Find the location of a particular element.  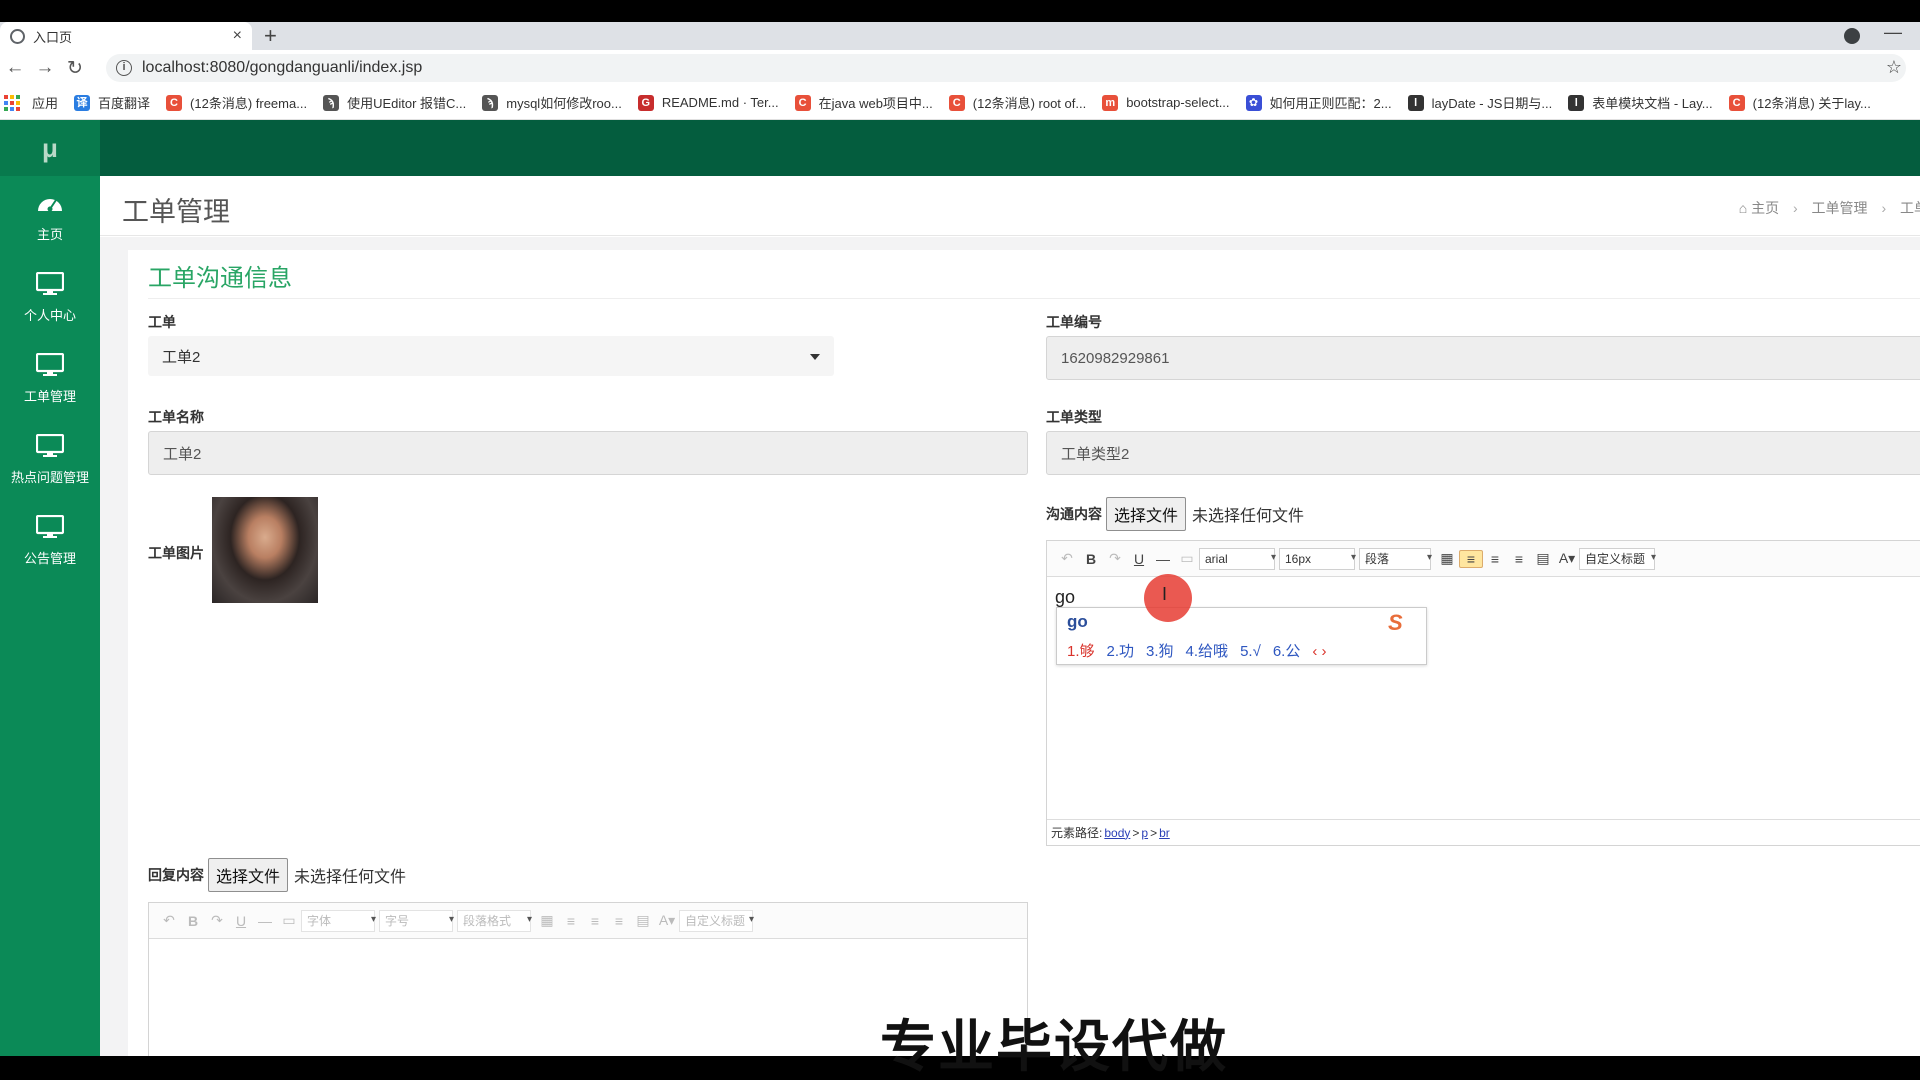

back-icon: ← is located at coordinates (15, 68).